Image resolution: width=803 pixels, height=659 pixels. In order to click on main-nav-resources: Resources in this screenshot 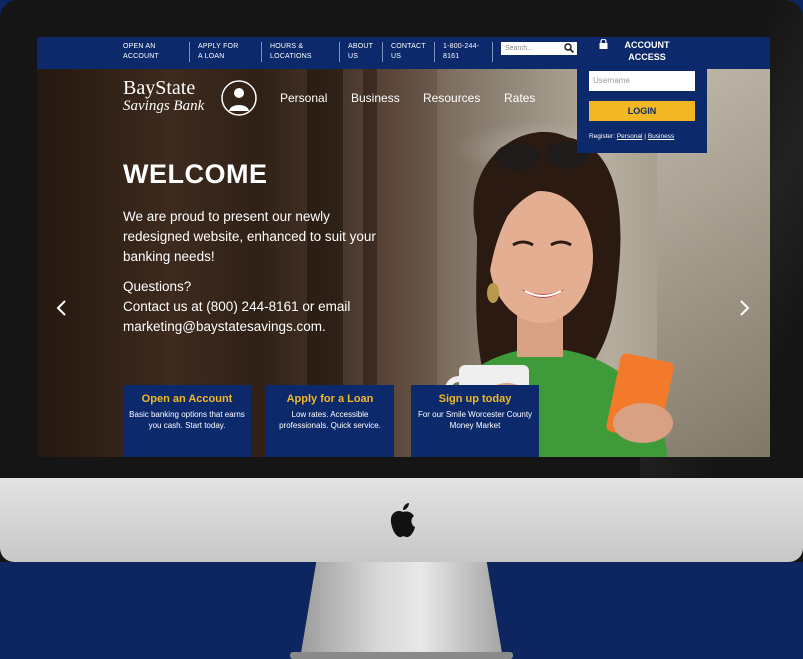, I will do `click(451, 98)`.